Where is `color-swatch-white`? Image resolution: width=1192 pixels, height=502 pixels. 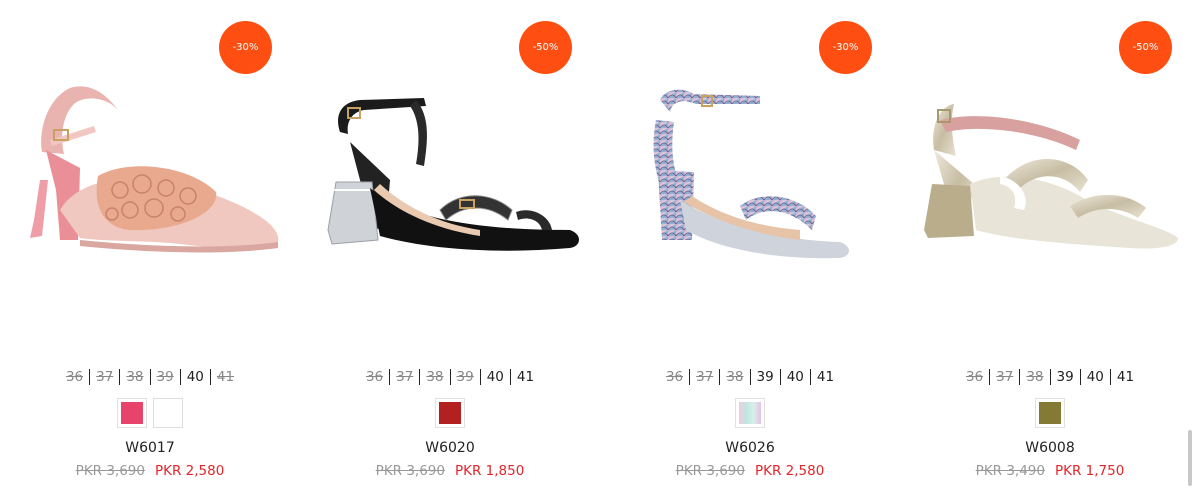
color-swatch-white is located at coordinates (168, 413).